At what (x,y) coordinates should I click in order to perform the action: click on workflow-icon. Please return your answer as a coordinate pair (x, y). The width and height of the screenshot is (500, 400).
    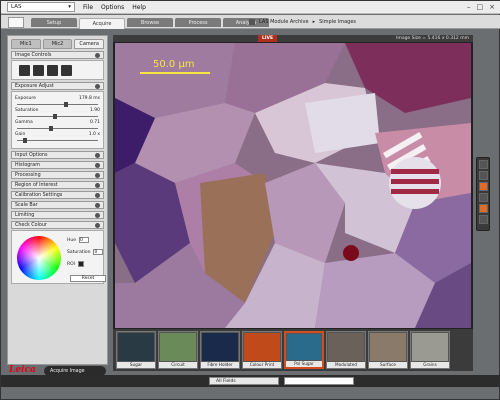
    Looking at the image, I should click on (16, 22).